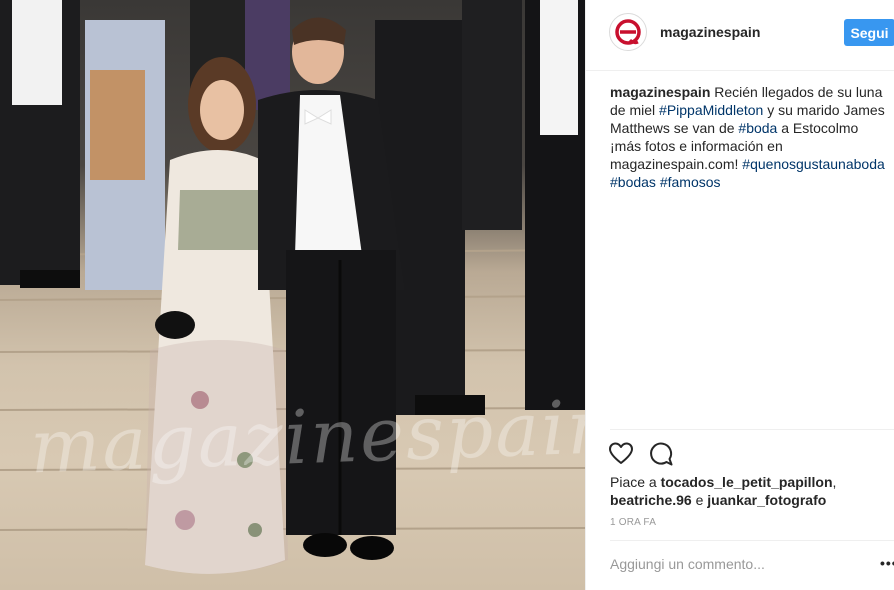  What do you see at coordinates (699, 500) in the screenshot?
I see `likes-separator: e` at bounding box center [699, 500].